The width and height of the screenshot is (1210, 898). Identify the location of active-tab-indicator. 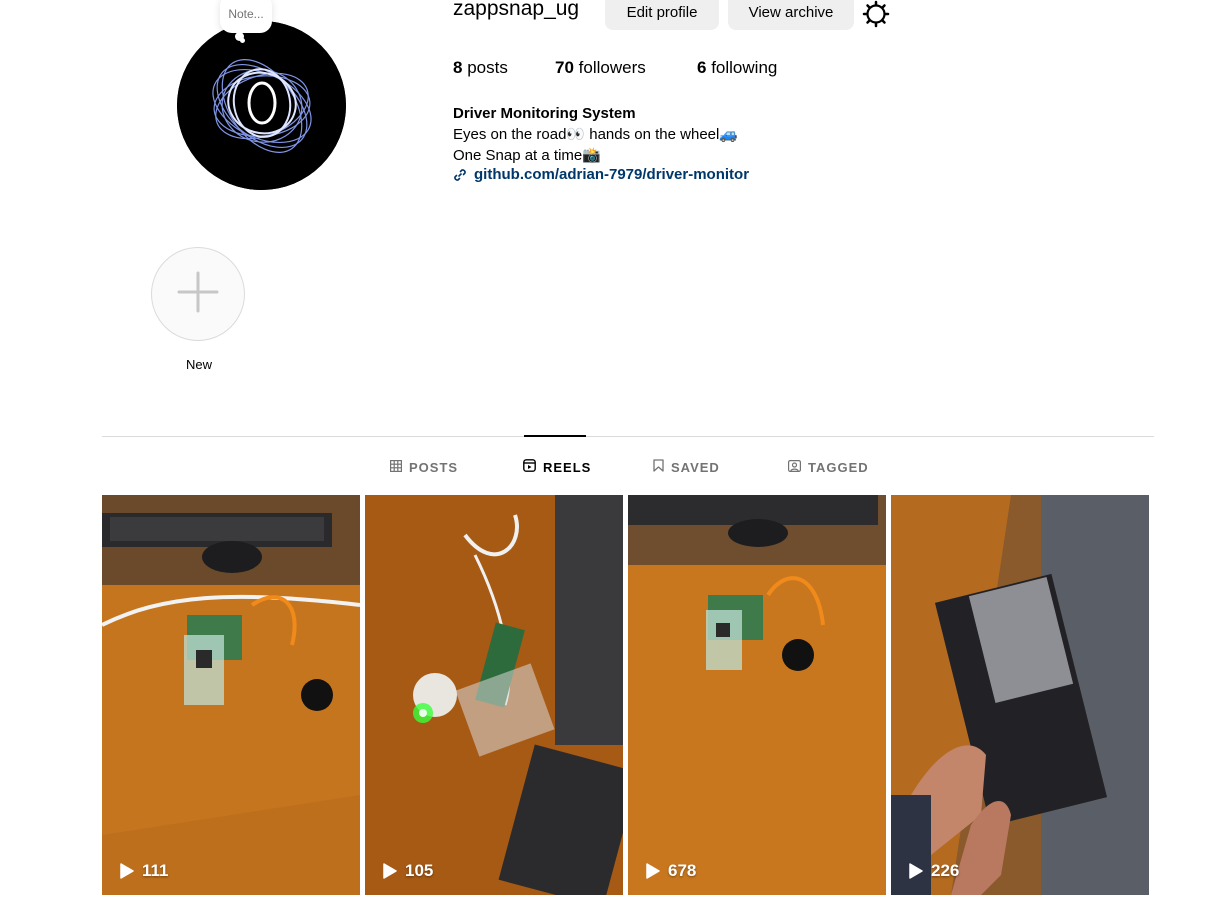
(555, 436).